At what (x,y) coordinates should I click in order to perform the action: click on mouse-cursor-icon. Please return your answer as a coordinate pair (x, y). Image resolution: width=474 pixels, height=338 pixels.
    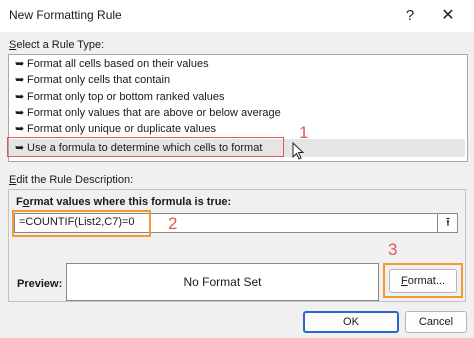
    Looking at the image, I should click on (298, 151).